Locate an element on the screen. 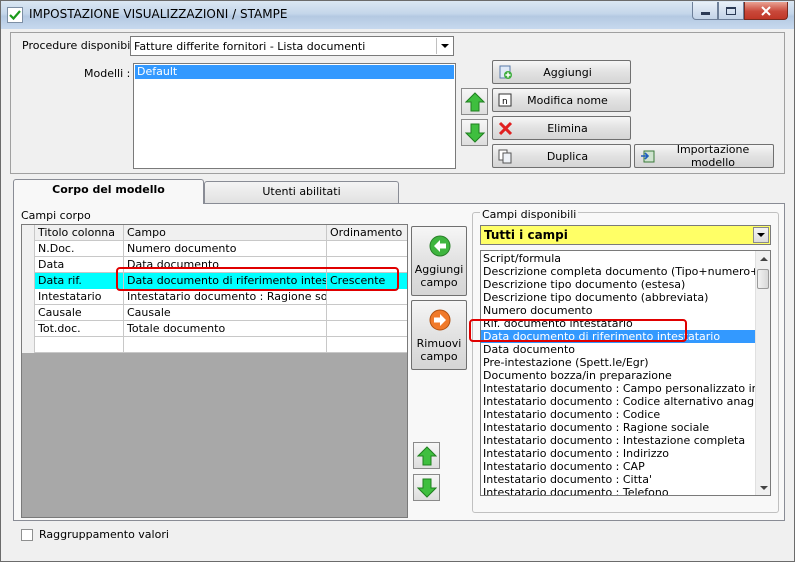  table-row: N.Doc. Numero documento is located at coordinates (214, 249).